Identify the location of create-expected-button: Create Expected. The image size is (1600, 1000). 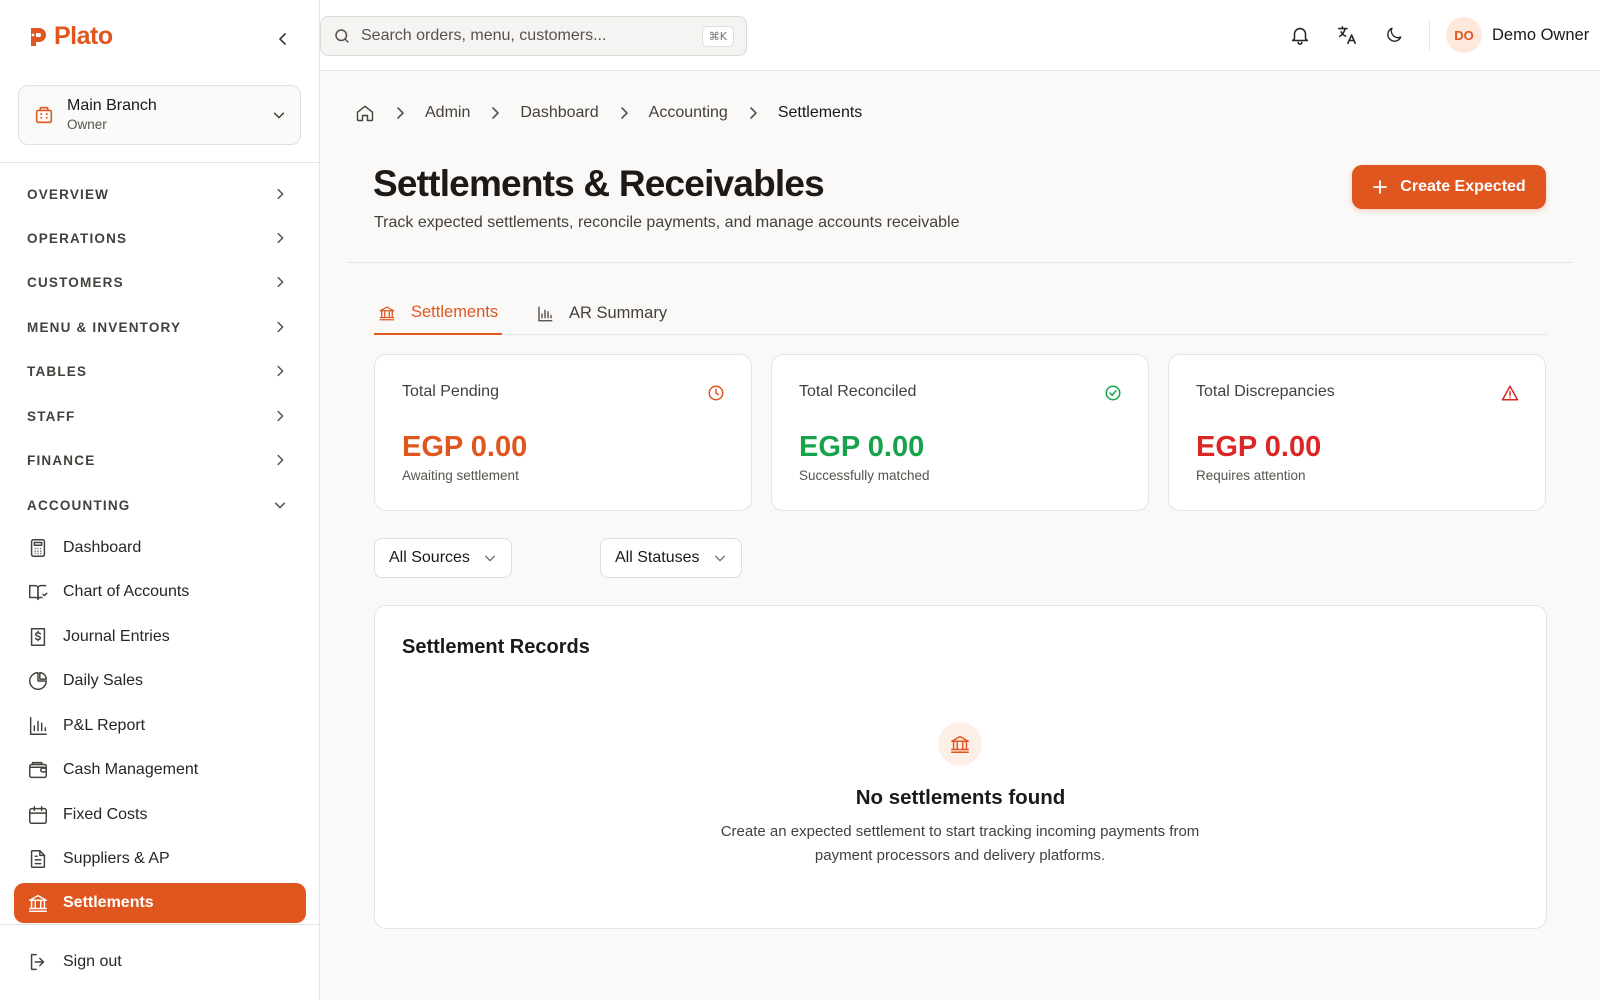
(1449, 187).